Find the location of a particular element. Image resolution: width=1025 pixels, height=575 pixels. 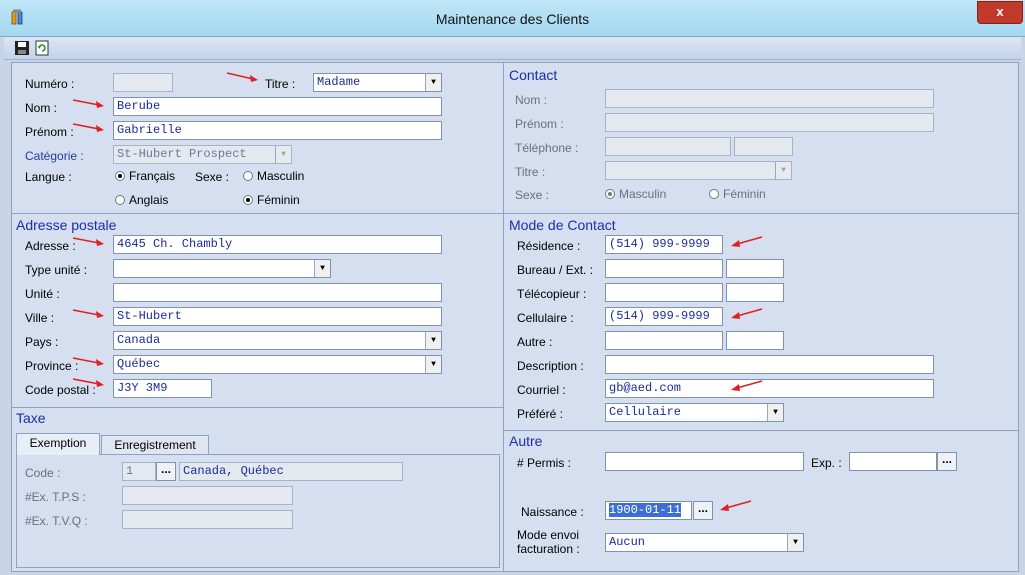

sexe-masculin-radio: Masculin is located at coordinates (273, 176).